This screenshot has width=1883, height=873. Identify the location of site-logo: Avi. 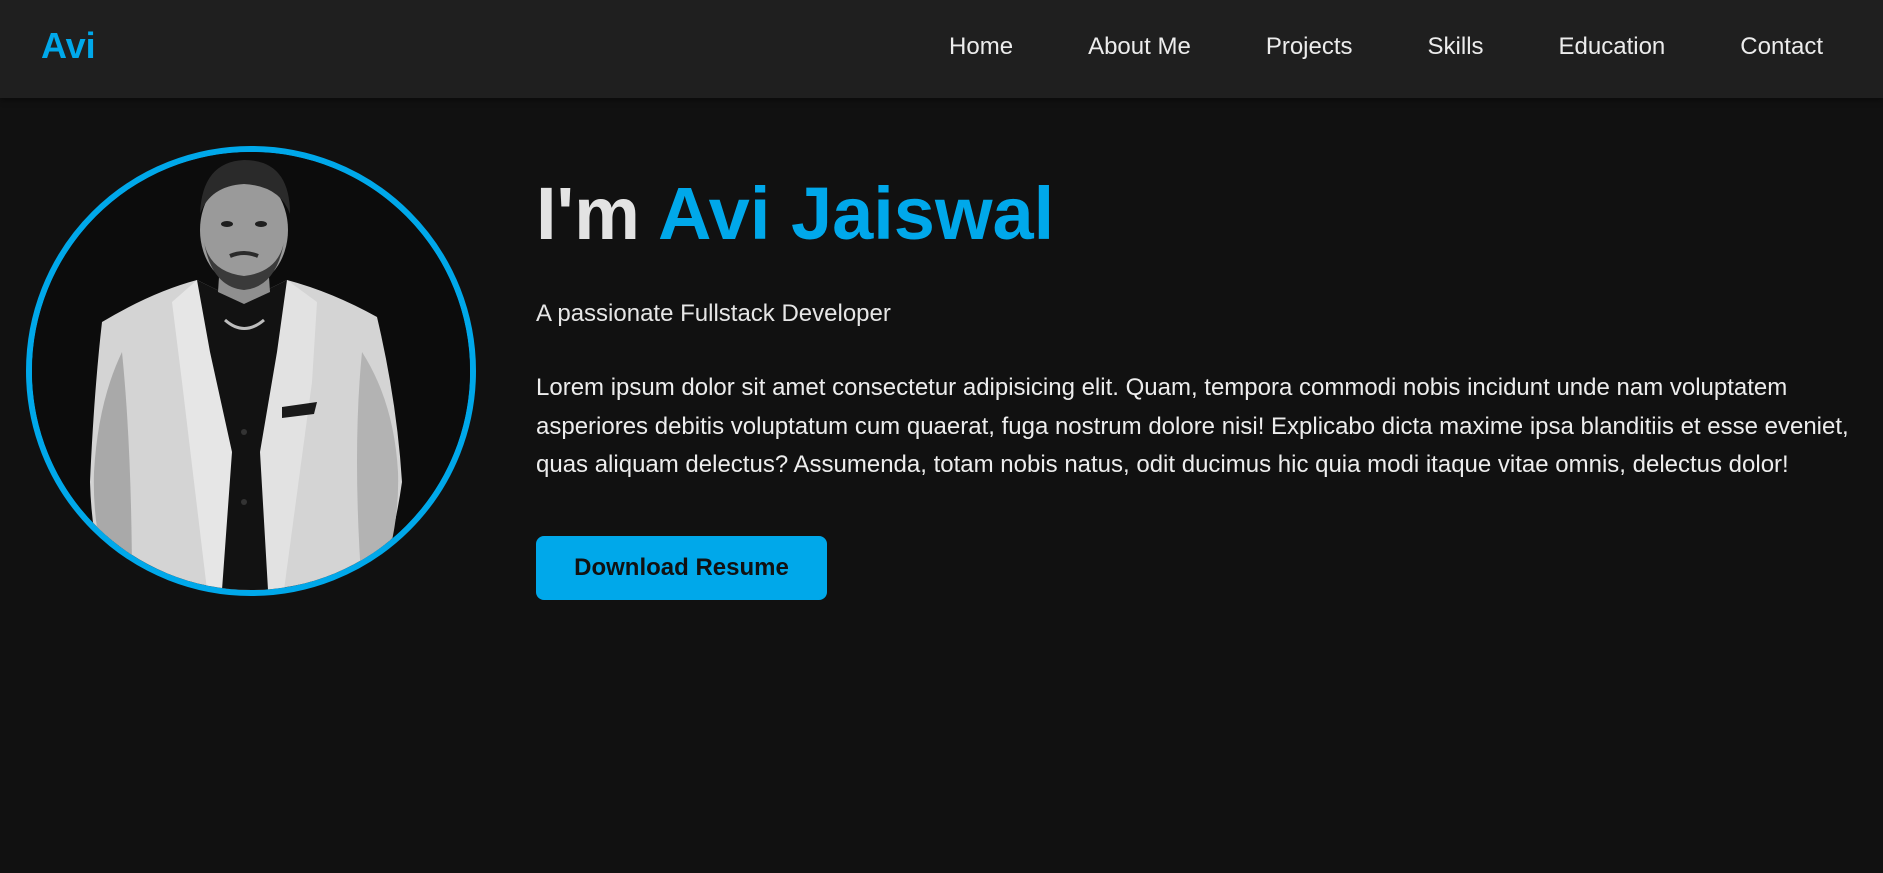
(68, 46).